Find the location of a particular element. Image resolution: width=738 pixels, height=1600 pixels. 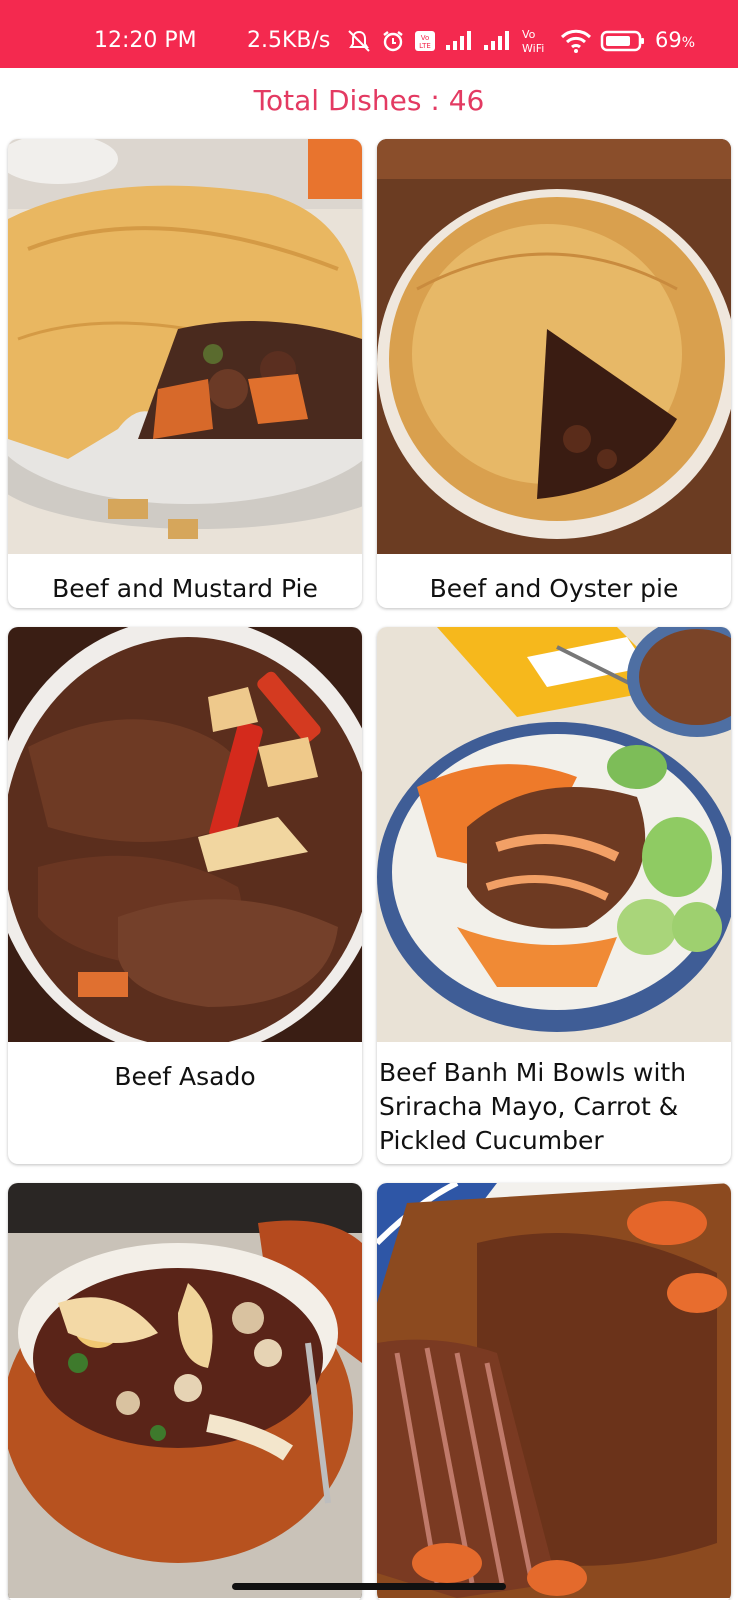

battery-icon is located at coordinates (623, 43).